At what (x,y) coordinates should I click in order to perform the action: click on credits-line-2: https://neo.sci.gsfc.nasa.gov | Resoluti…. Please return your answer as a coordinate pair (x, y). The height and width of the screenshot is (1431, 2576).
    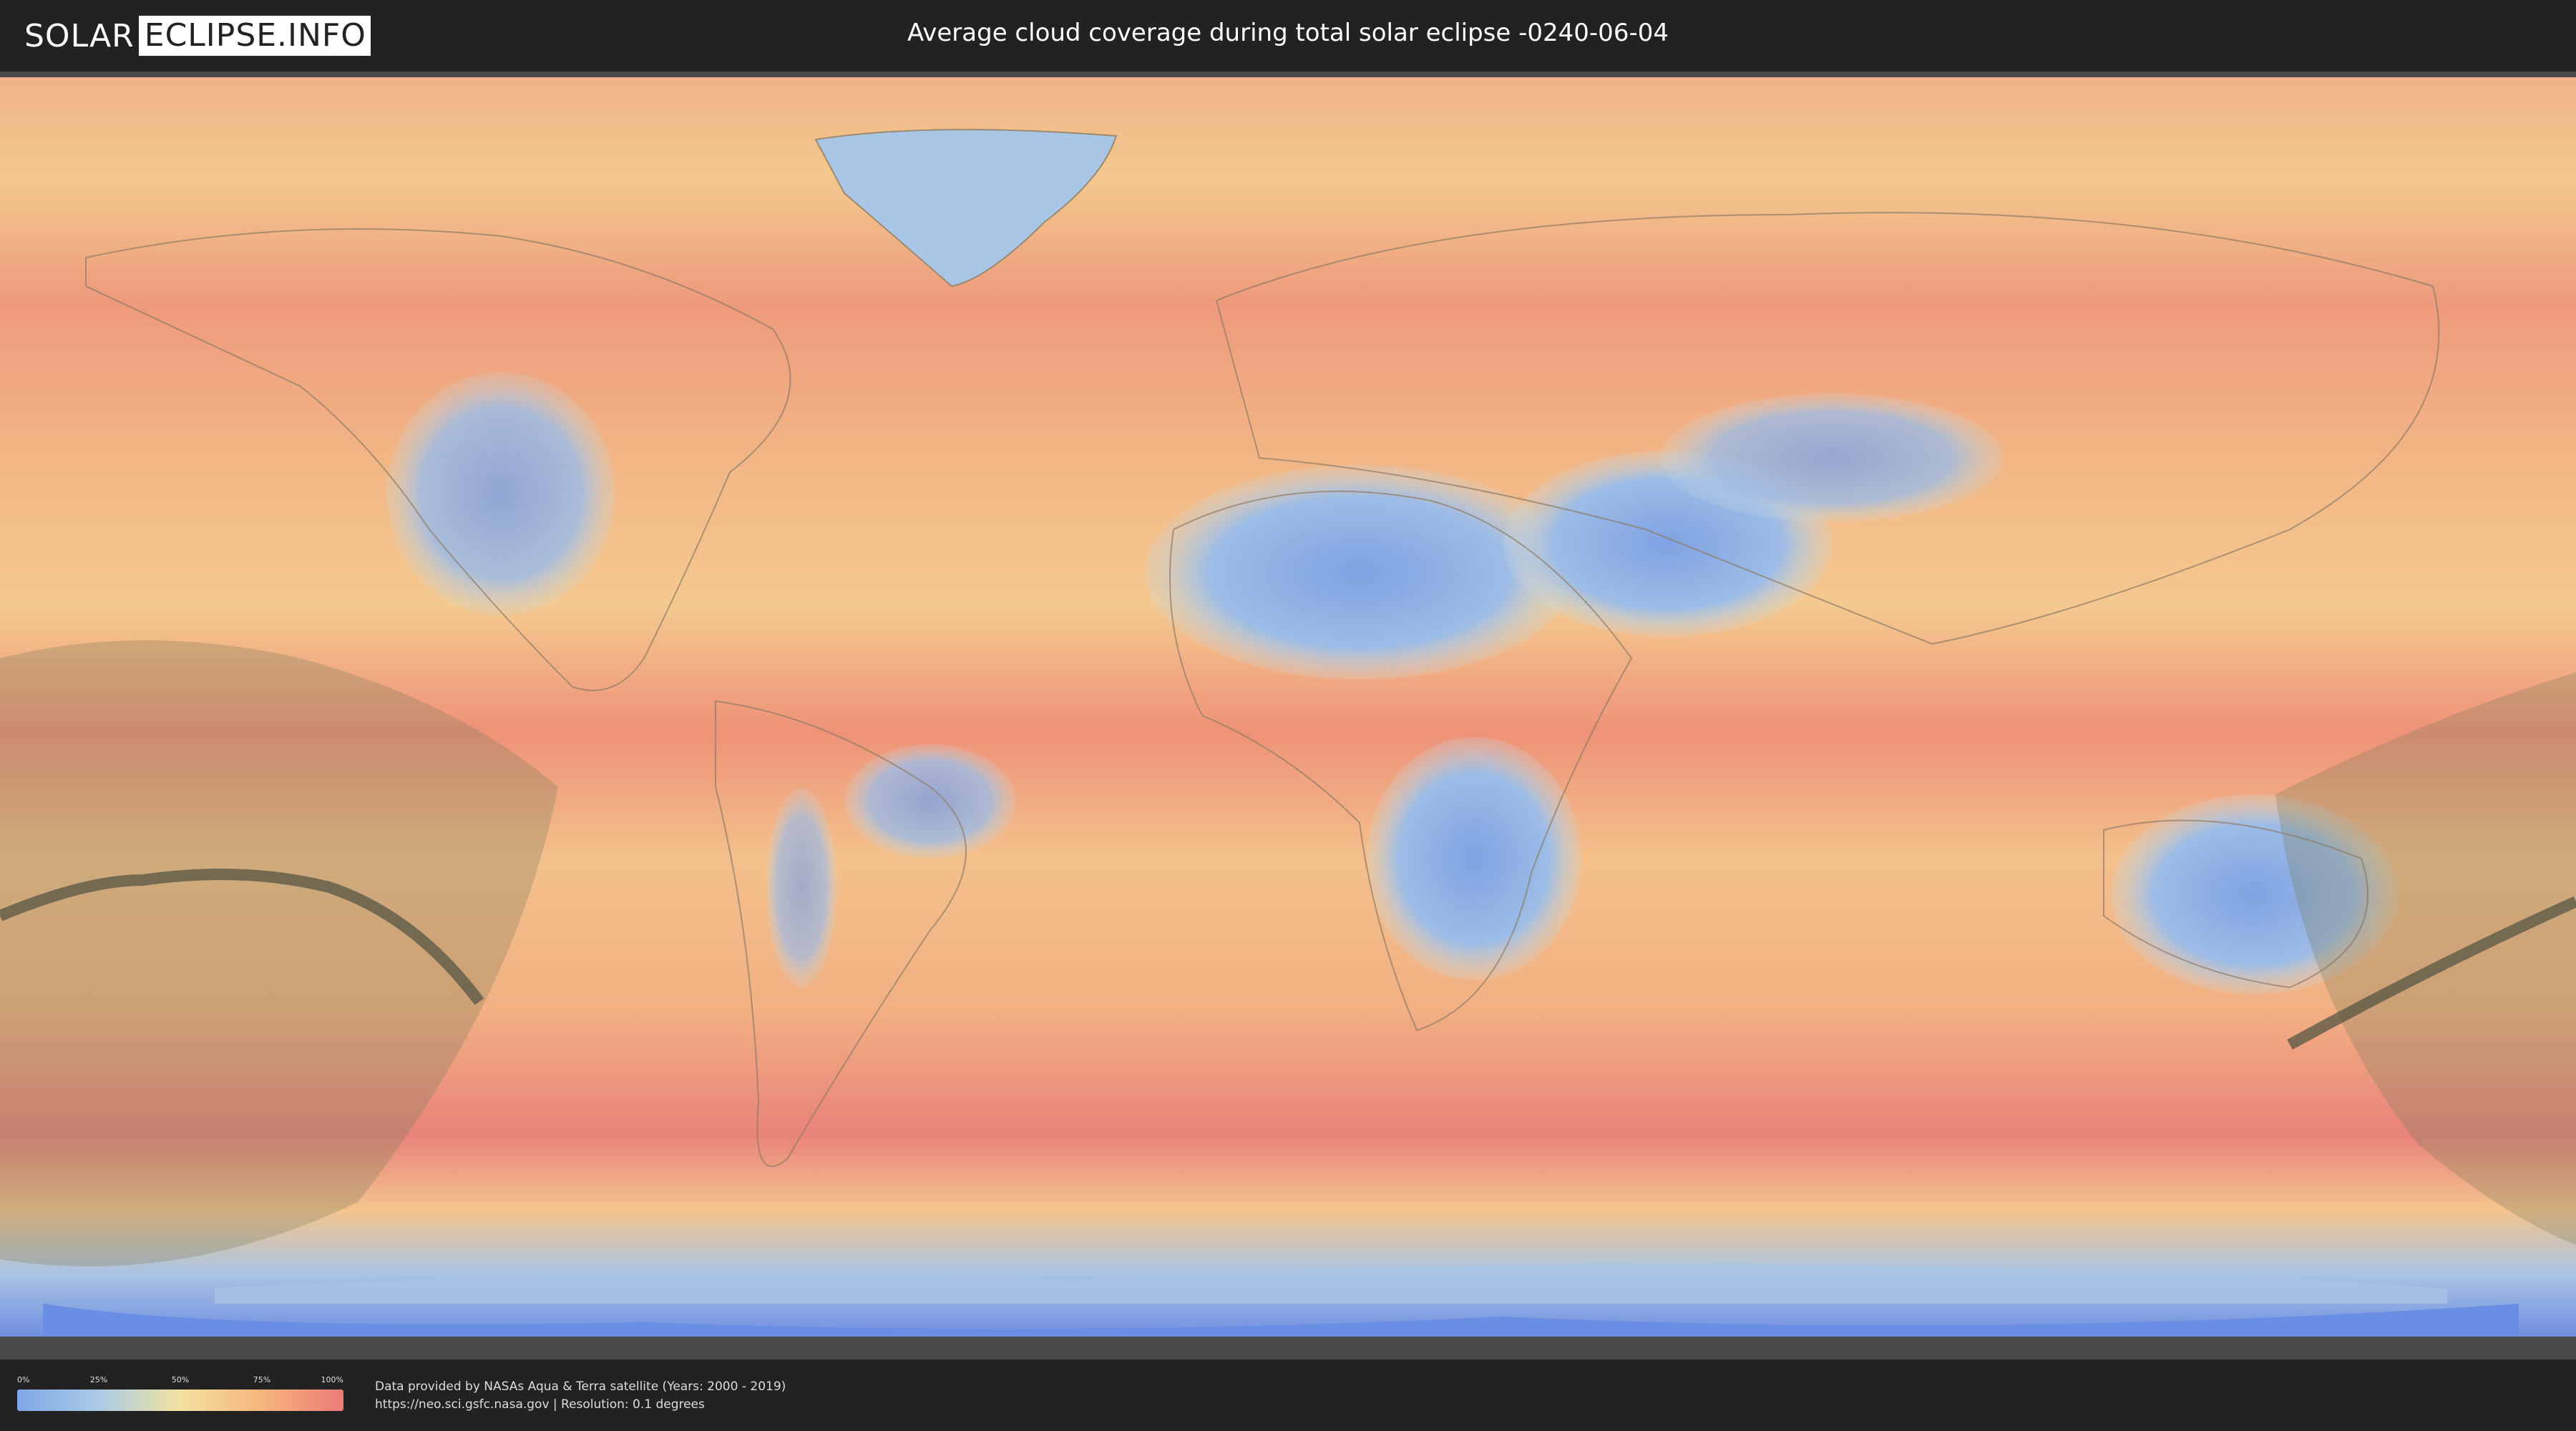
    Looking at the image, I should click on (540, 1404).